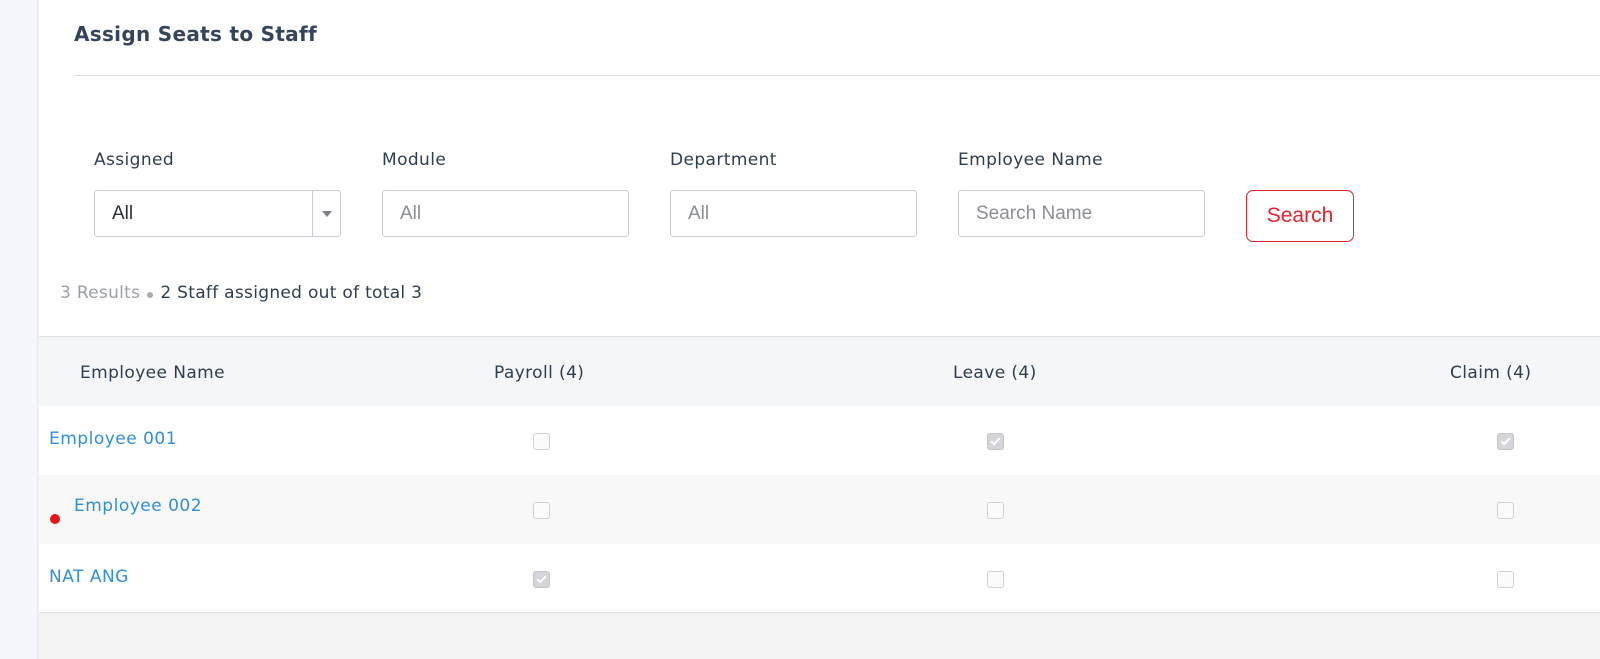 The image size is (1600, 659). What do you see at coordinates (113, 439) in the screenshot?
I see `employee-link: Employee 001` at bounding box center [113, 439].